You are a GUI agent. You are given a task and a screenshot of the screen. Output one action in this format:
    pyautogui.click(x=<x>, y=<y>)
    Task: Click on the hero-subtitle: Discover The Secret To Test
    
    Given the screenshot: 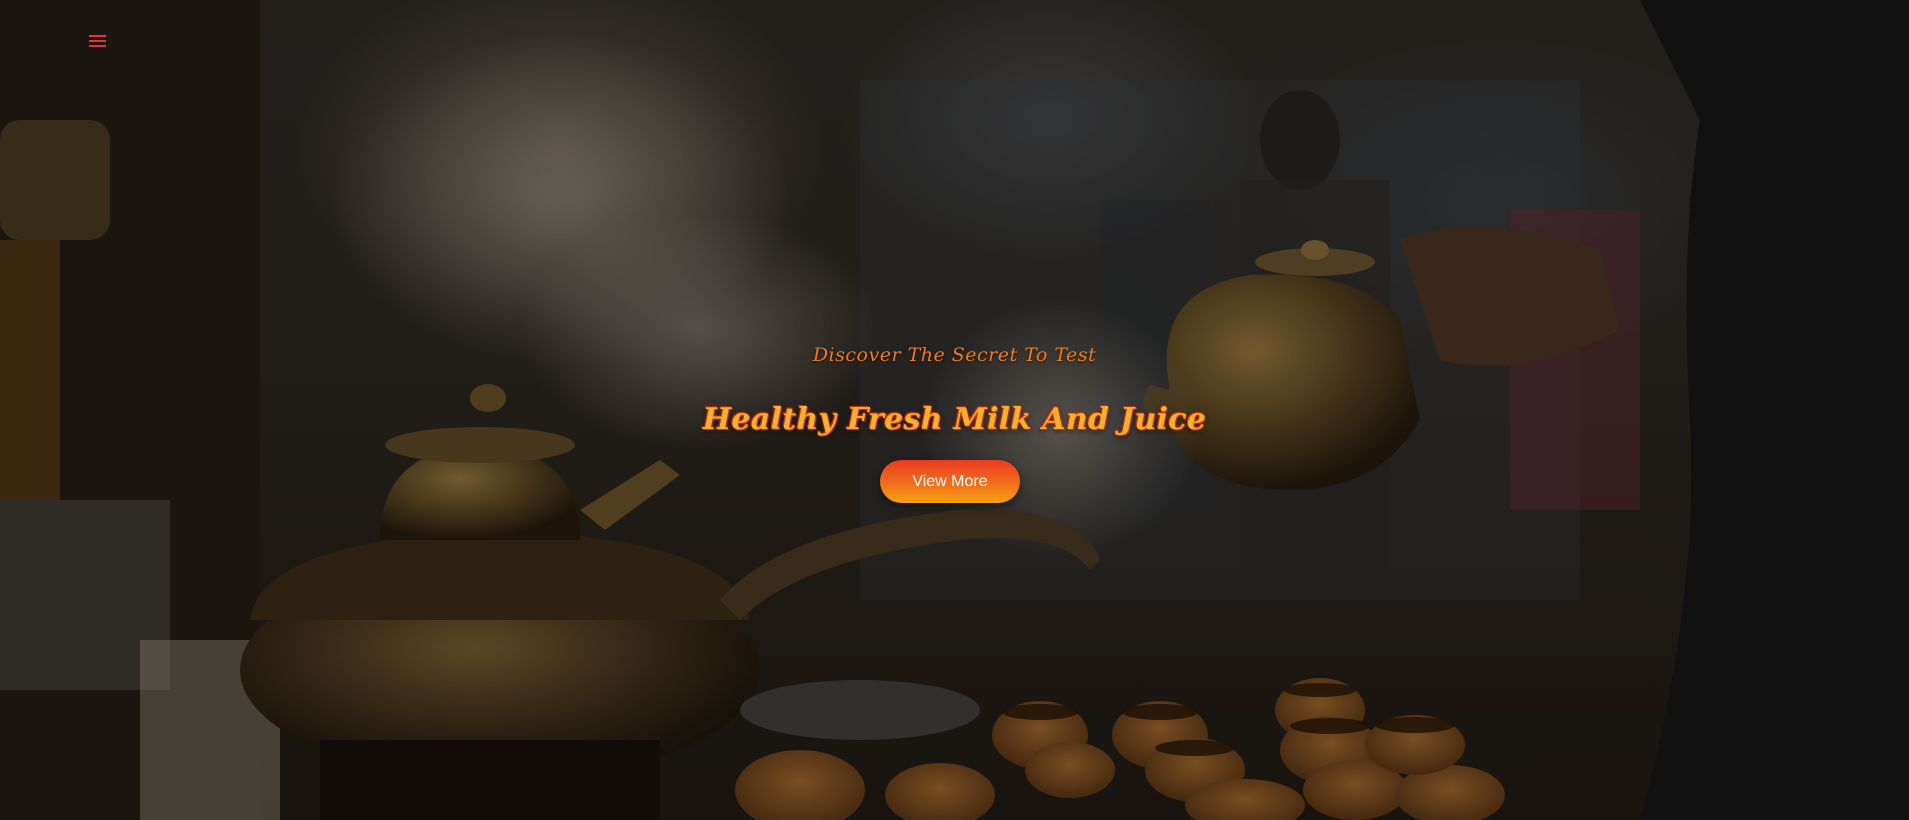 What is the action you would take?
    pyautogui.click(x=954, y=355)
    